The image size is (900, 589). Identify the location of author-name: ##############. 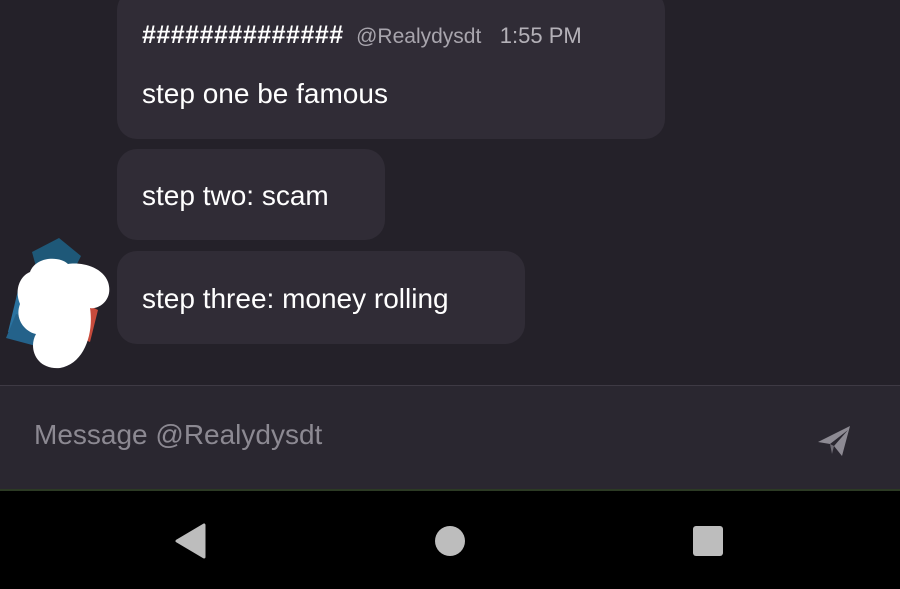
(243, 35).